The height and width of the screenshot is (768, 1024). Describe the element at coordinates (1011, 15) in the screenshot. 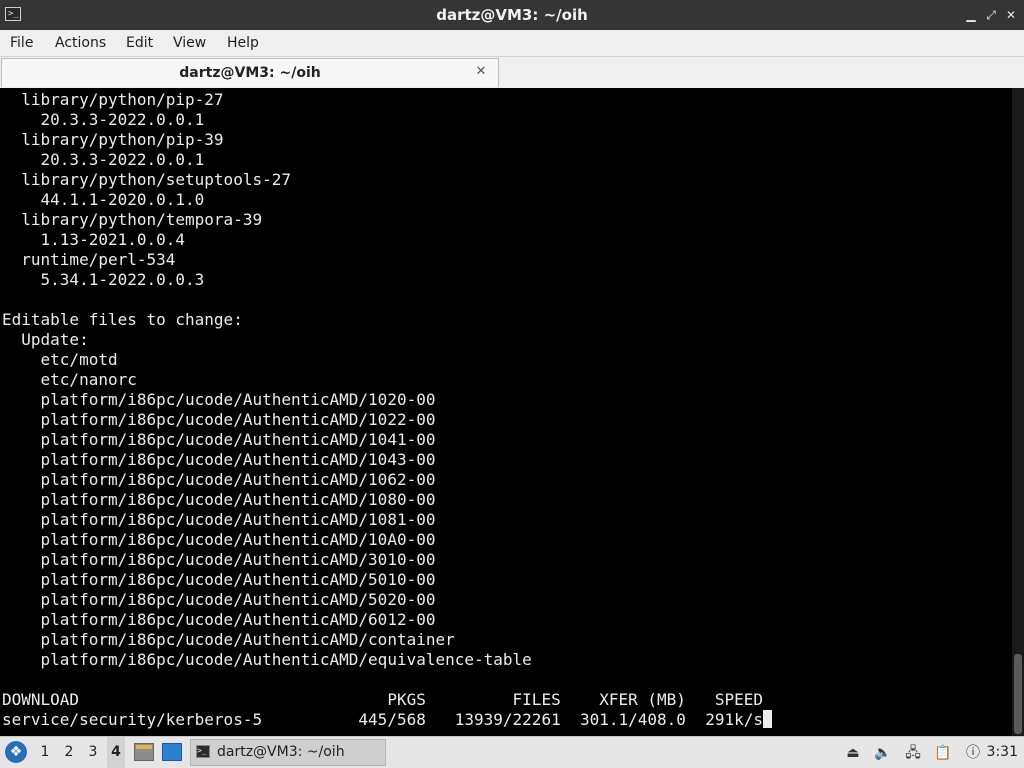

I see `close-icon: ✕` at that location.